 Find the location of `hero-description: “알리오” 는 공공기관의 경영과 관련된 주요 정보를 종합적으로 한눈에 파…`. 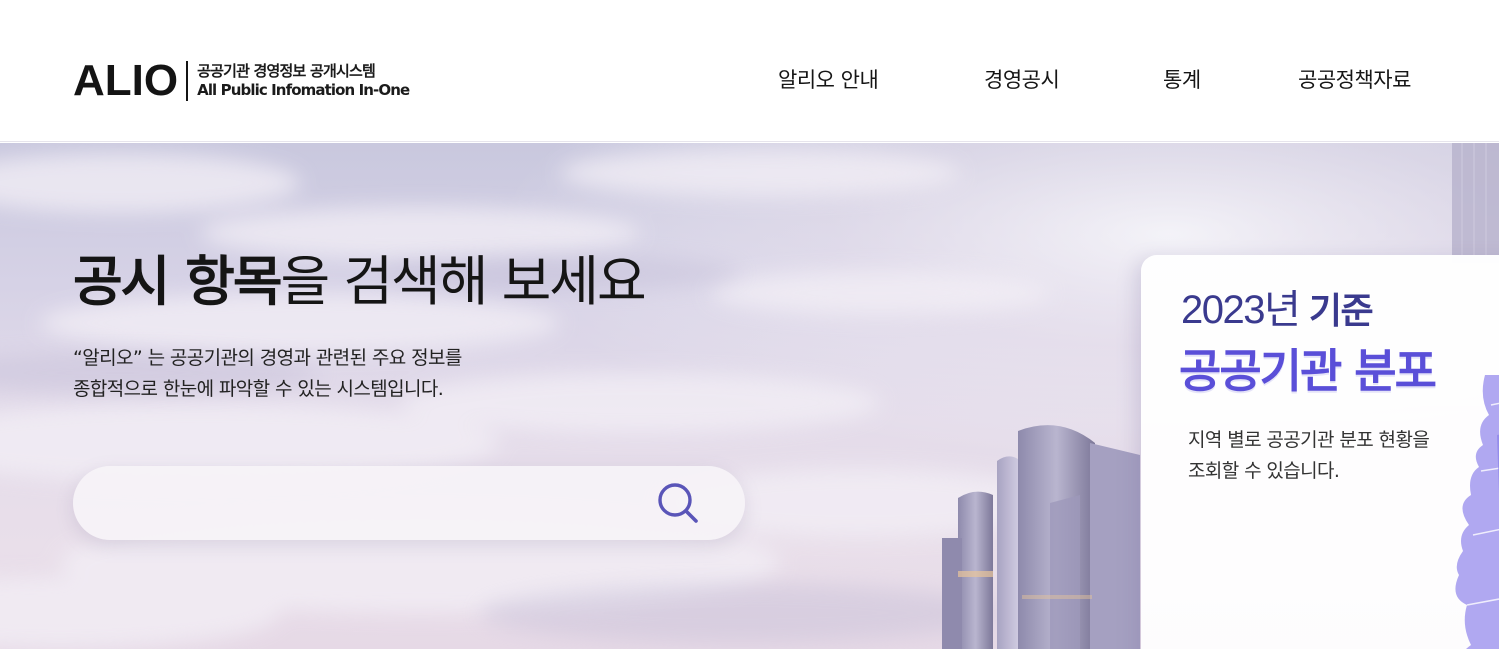

hero-description: “알리오” 는 공공기관의 경영과 관련된 주요 정보를 종합적으로 한눈에 파… is located at coordinates (267, 374).